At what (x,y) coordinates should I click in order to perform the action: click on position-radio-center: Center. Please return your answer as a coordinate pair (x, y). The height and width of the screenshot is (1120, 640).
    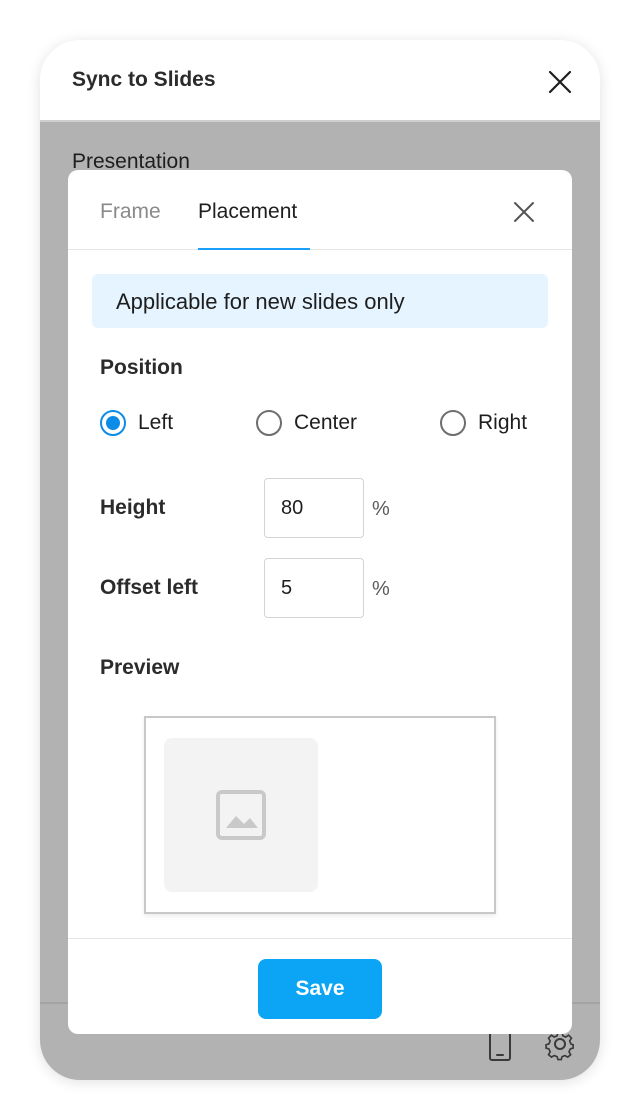
    Looking at the image, I should click on (316, 423).